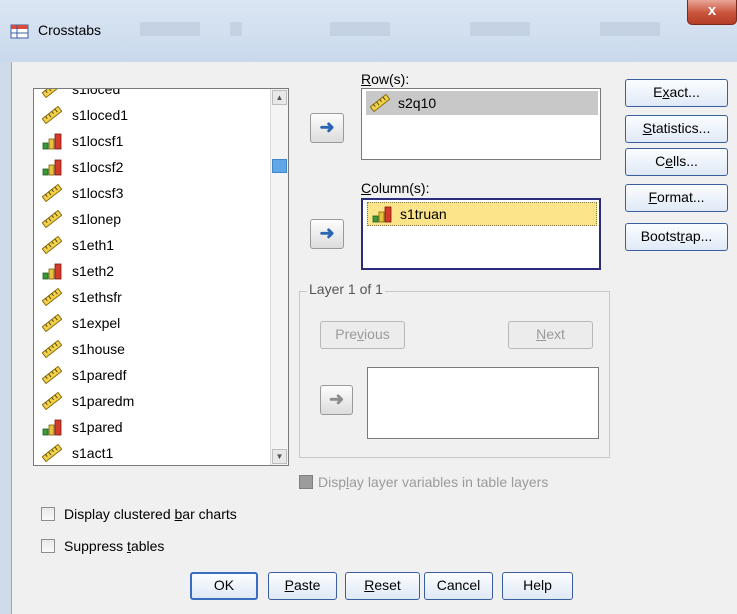 The width and height of the screenshot is (737, 614). What do you see at coordinates (93, 245) in the screenshot?
I see `variable-name: s1eth1` at bounding box center [93, 245].